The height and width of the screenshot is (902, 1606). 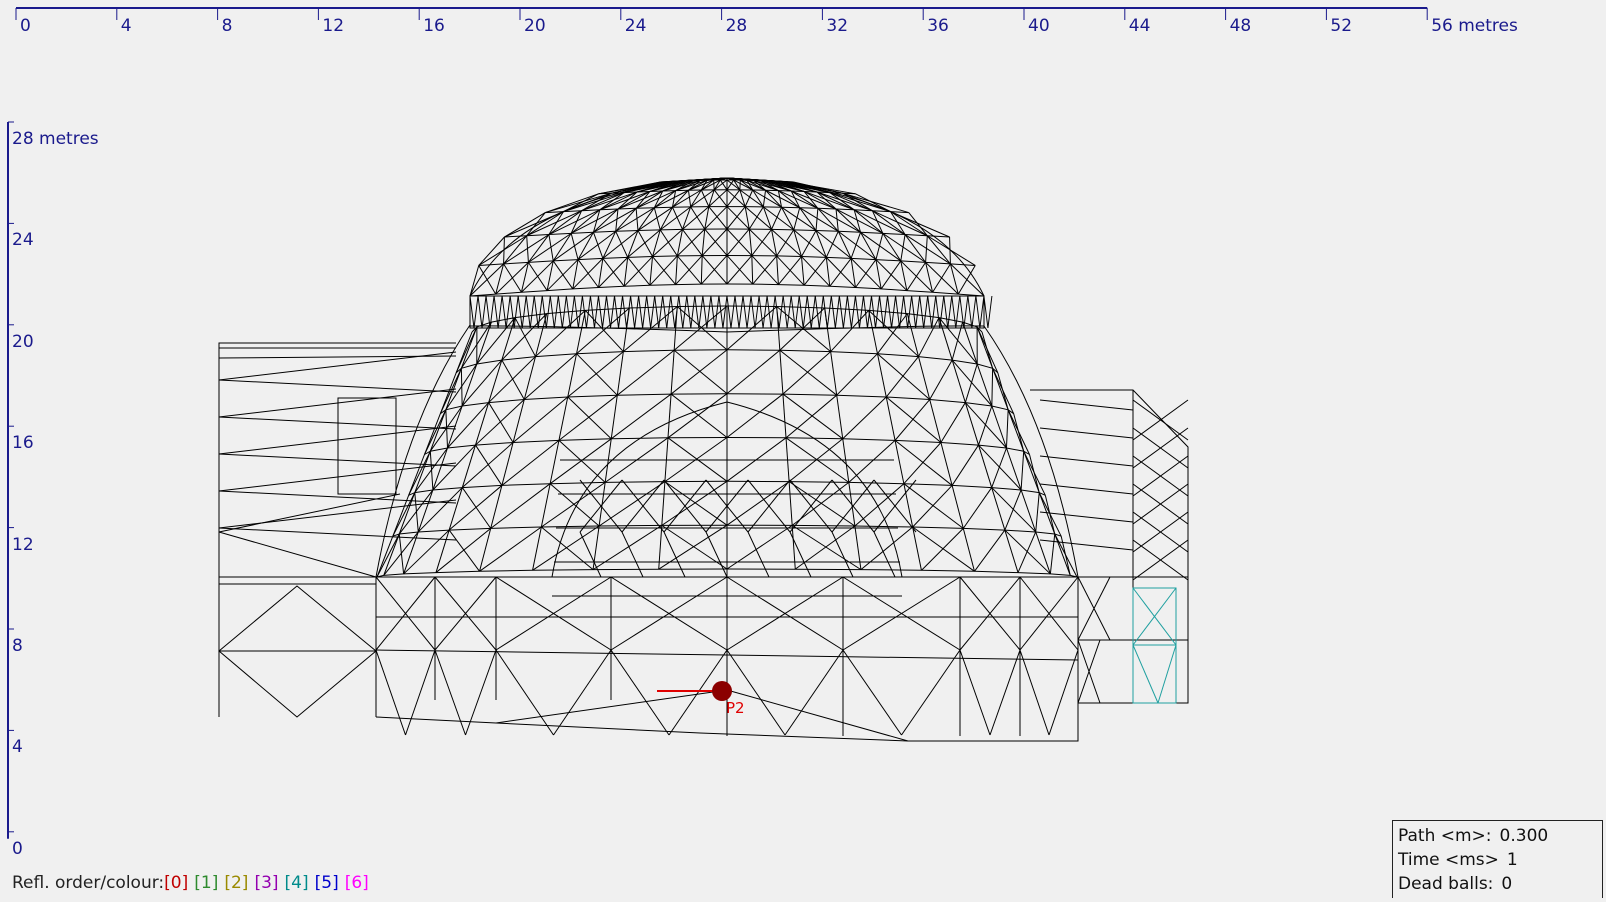 I want to click on y-tick-label: 12, so click(x=23, y=545).